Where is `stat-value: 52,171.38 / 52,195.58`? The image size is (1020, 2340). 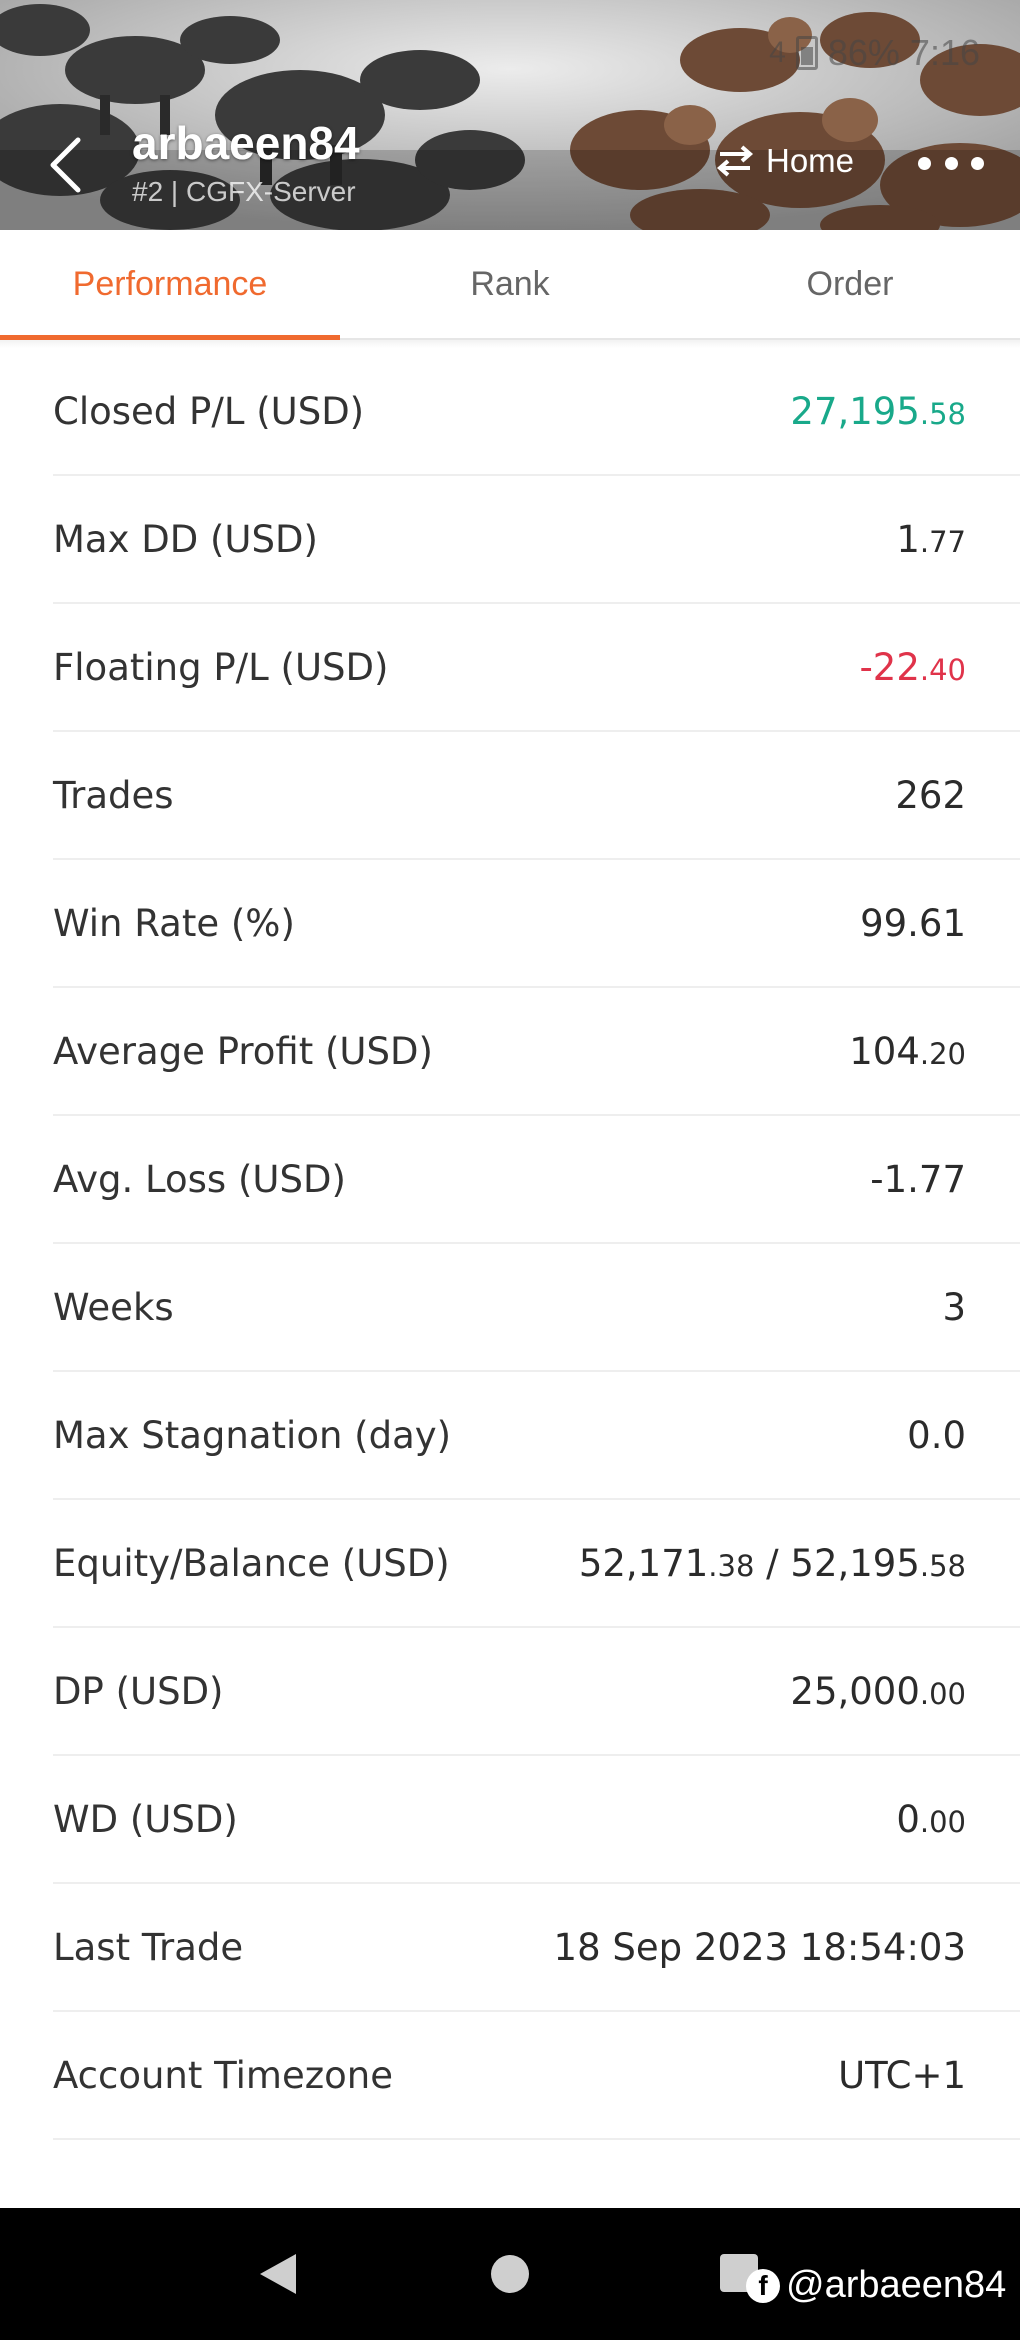 stat-value: 52,171.38 / 52,195.58 is located at coordinates (772, 1563).